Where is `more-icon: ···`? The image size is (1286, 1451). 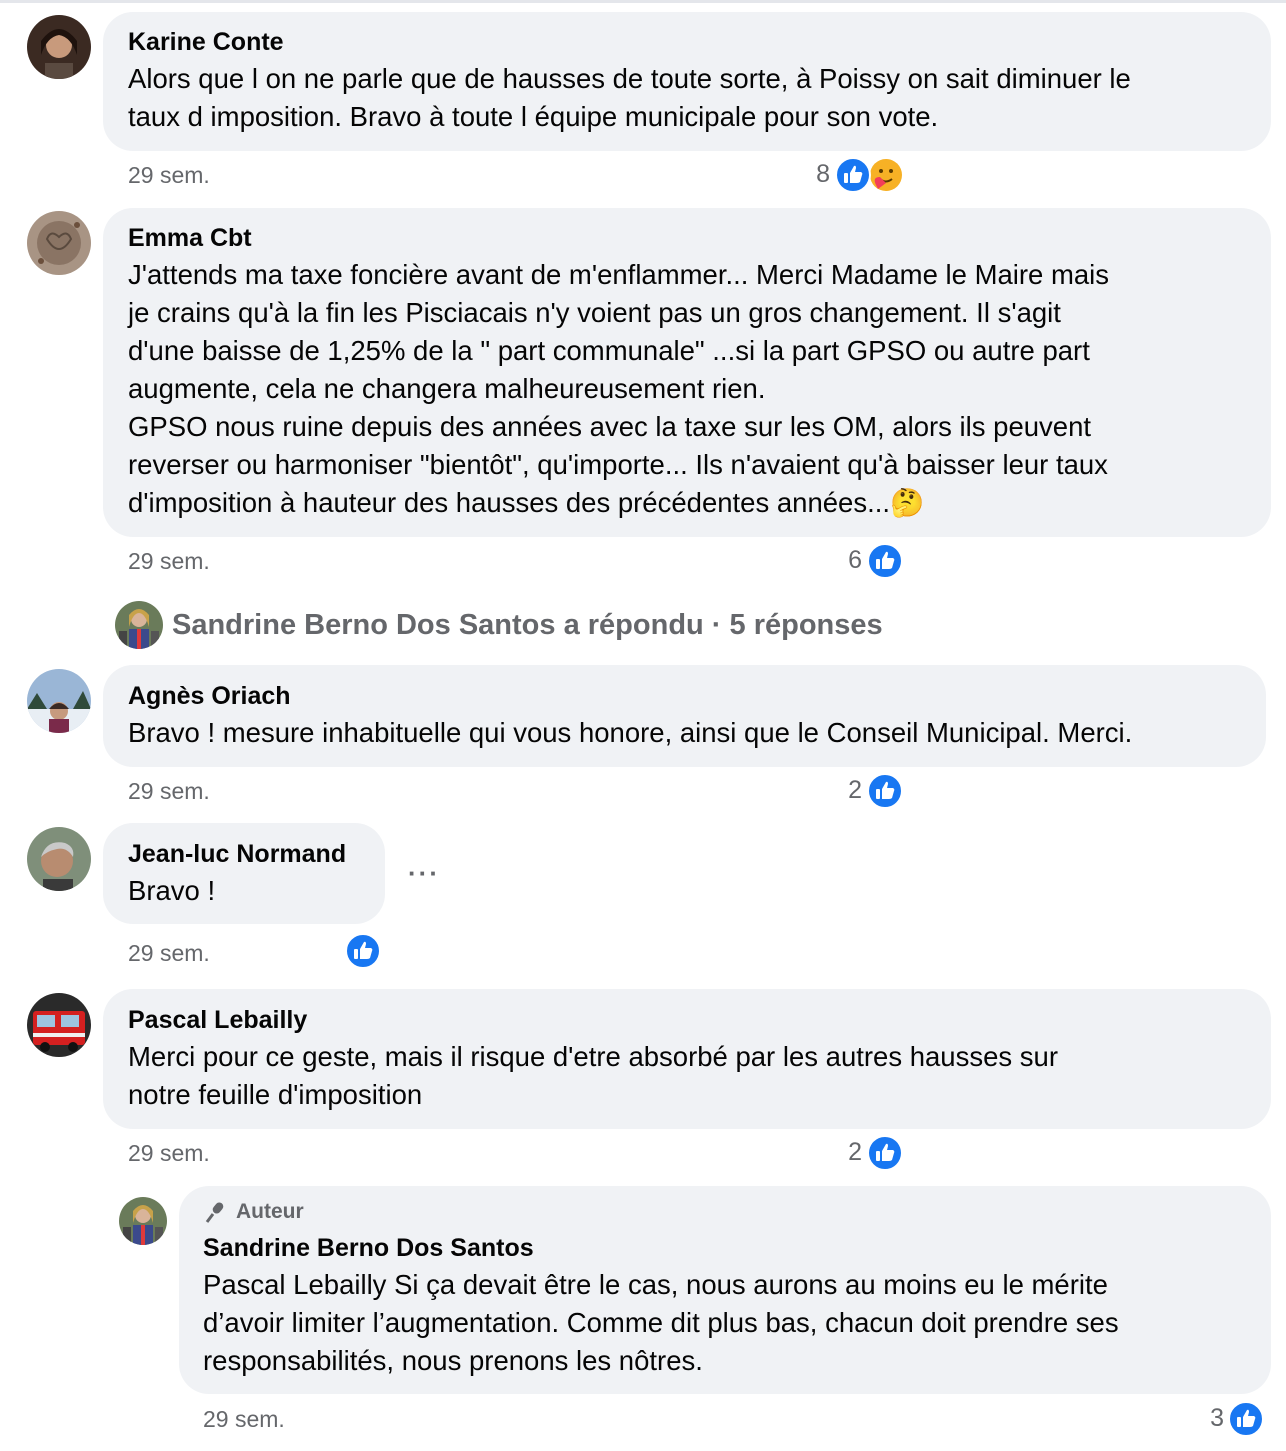 more-icon: ··· is located at coordinates (424, 873).